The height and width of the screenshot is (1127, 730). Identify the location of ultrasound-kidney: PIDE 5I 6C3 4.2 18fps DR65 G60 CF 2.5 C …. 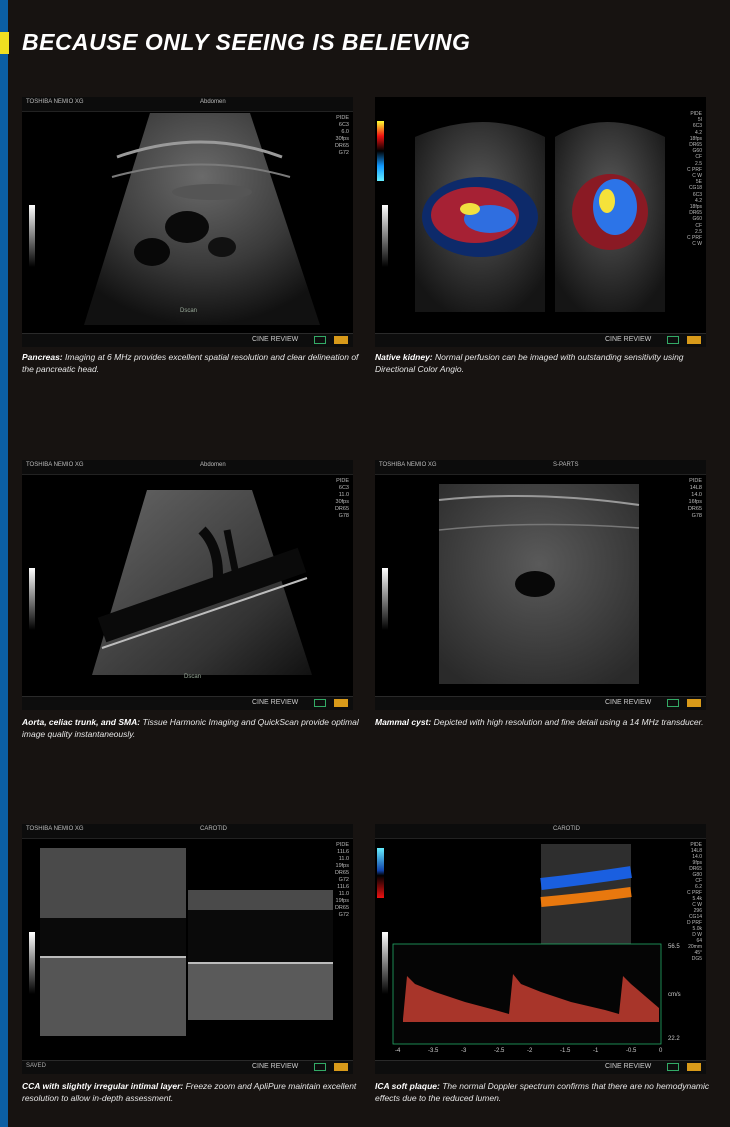
(540, 222).